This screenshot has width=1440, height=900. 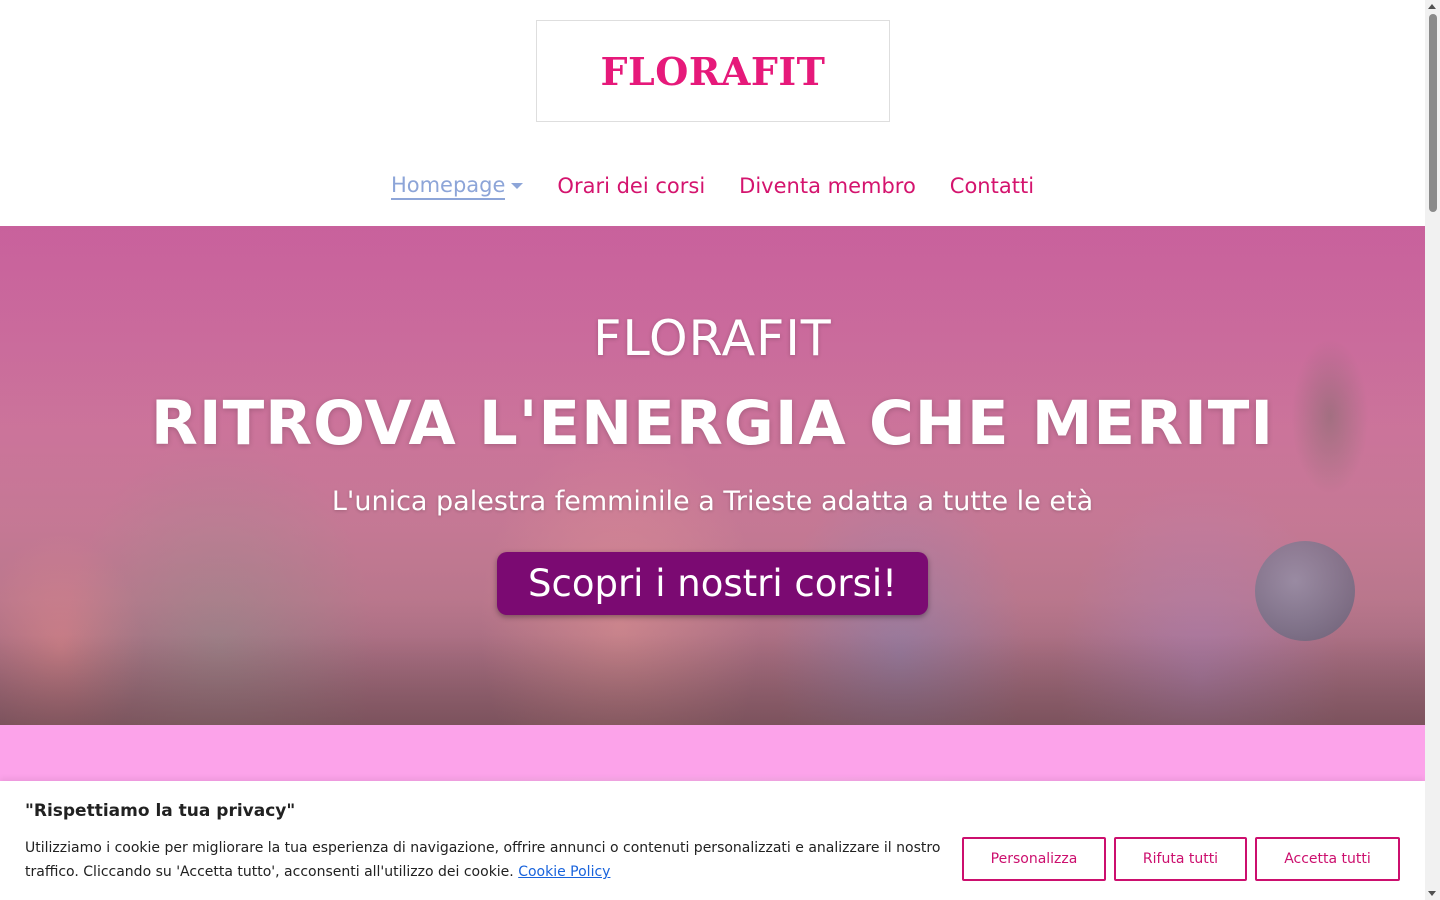 I want to click on site-logo: FLORAFIT, so click(x=713, y=71).